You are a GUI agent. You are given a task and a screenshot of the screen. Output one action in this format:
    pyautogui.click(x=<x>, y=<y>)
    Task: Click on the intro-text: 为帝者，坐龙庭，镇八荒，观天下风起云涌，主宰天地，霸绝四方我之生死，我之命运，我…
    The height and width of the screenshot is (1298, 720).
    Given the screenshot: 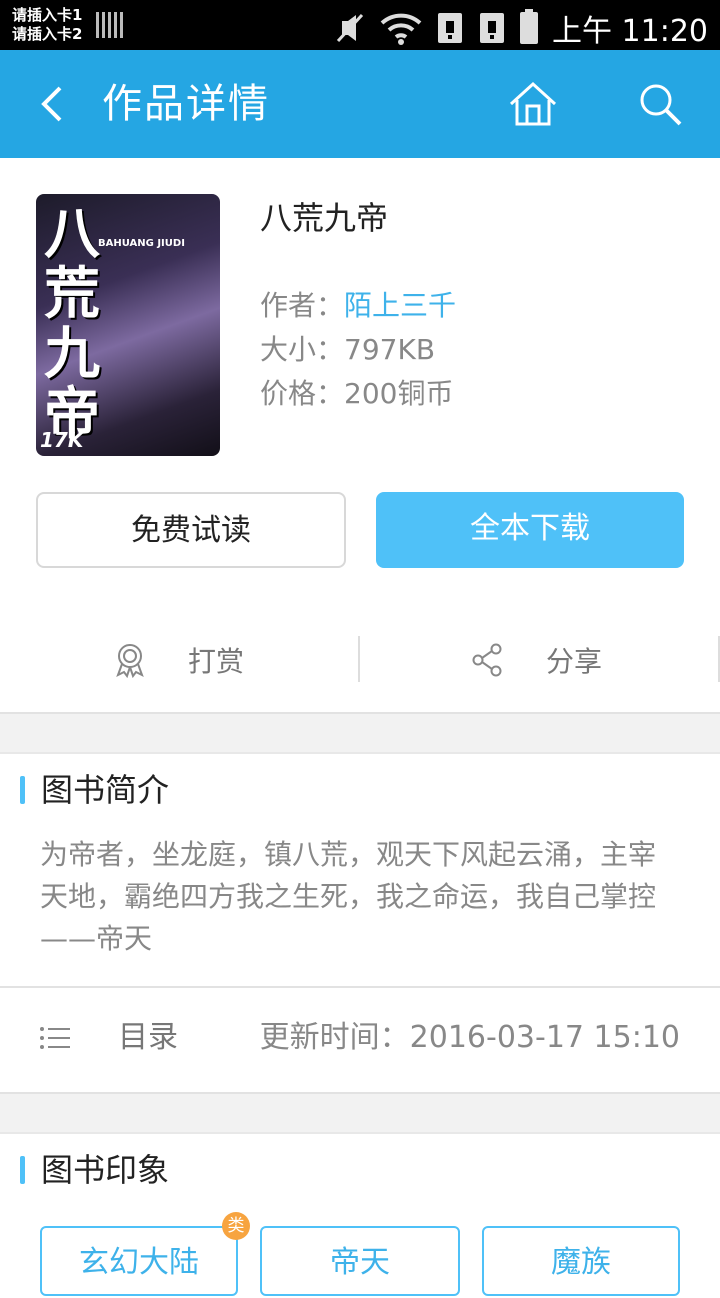 What is the action you would take?
    pyautogui.click(x=348, y=896)
    